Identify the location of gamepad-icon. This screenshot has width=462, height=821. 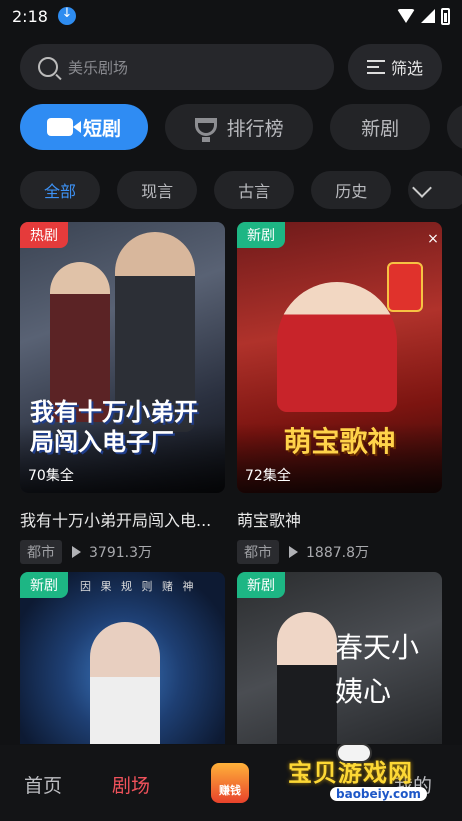
(354, 753).